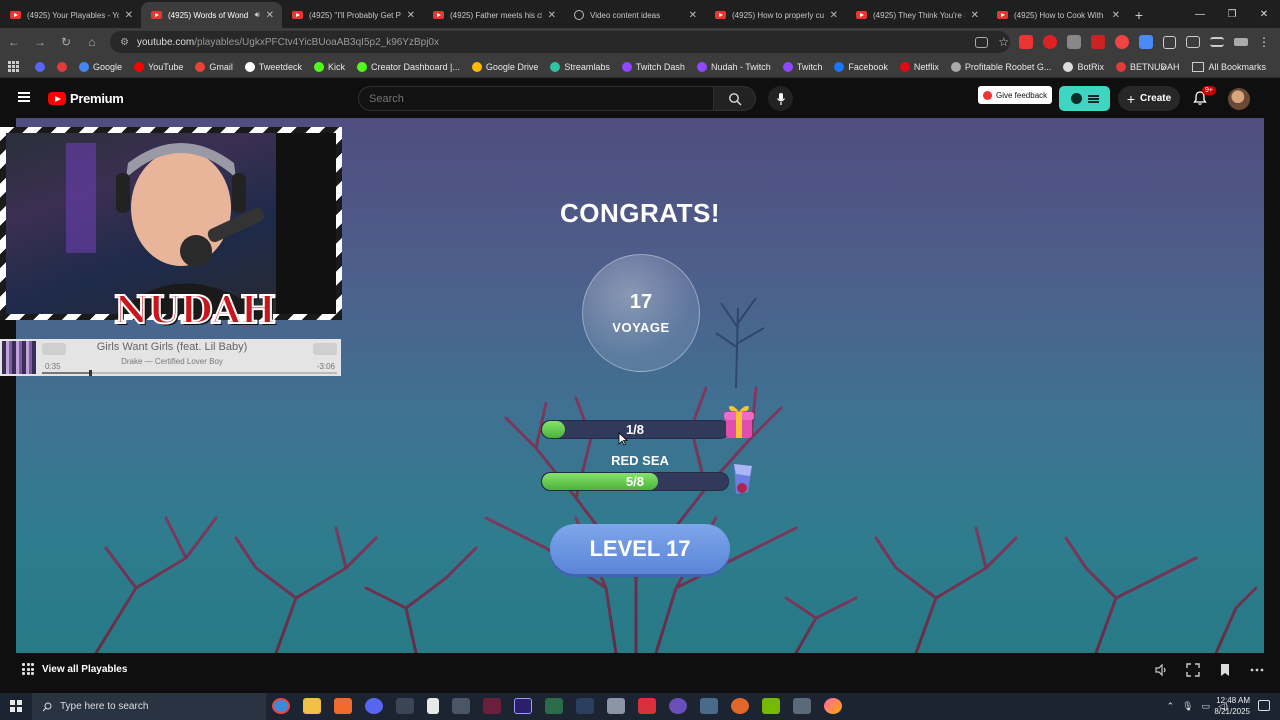 This screenshot has width=1280, height=720. I want to click on nvidia-icon, so click(771, 706).